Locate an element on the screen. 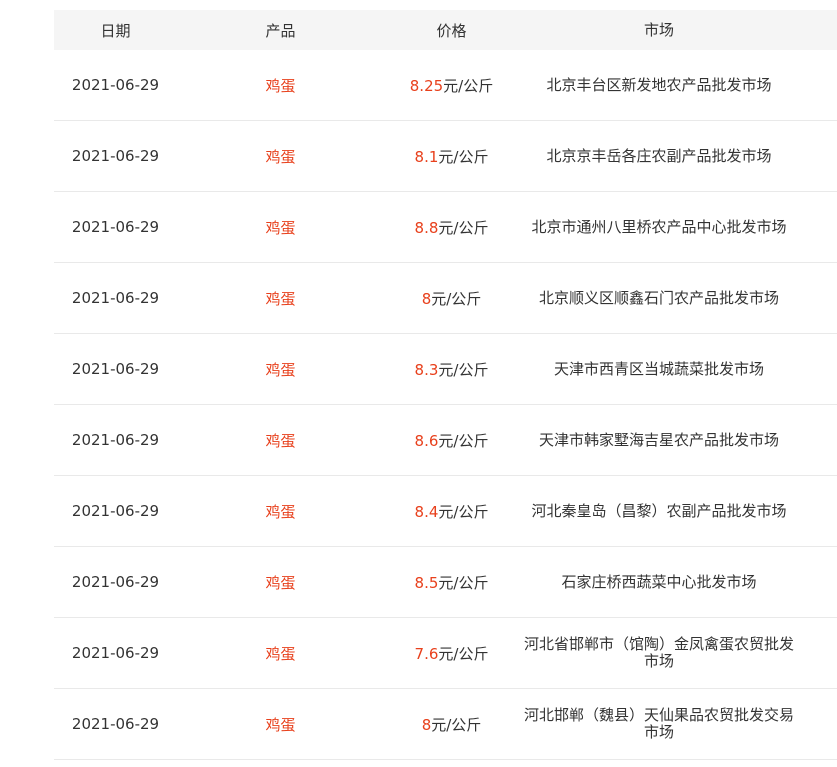 The width and height of the screenshot is (837, 767). price-value: 8.5 is located at coordinates (426, 582).